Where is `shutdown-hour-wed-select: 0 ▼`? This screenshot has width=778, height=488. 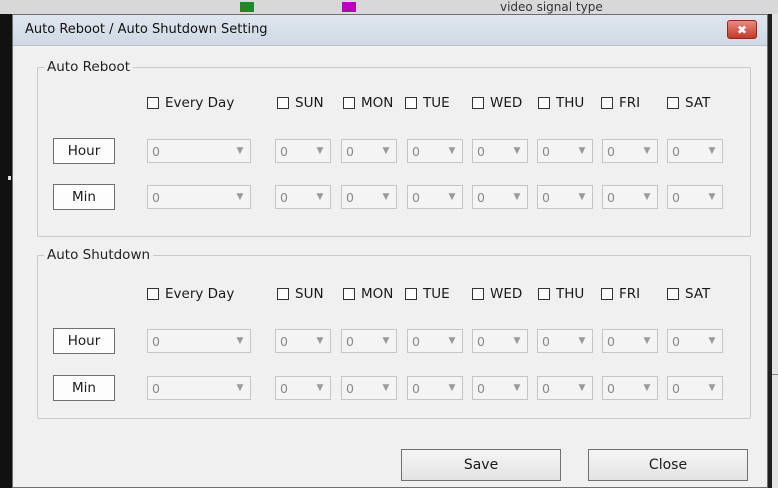
shutdown-hour-wed-select: 0 ▼ is located at coordinates (500, 341).